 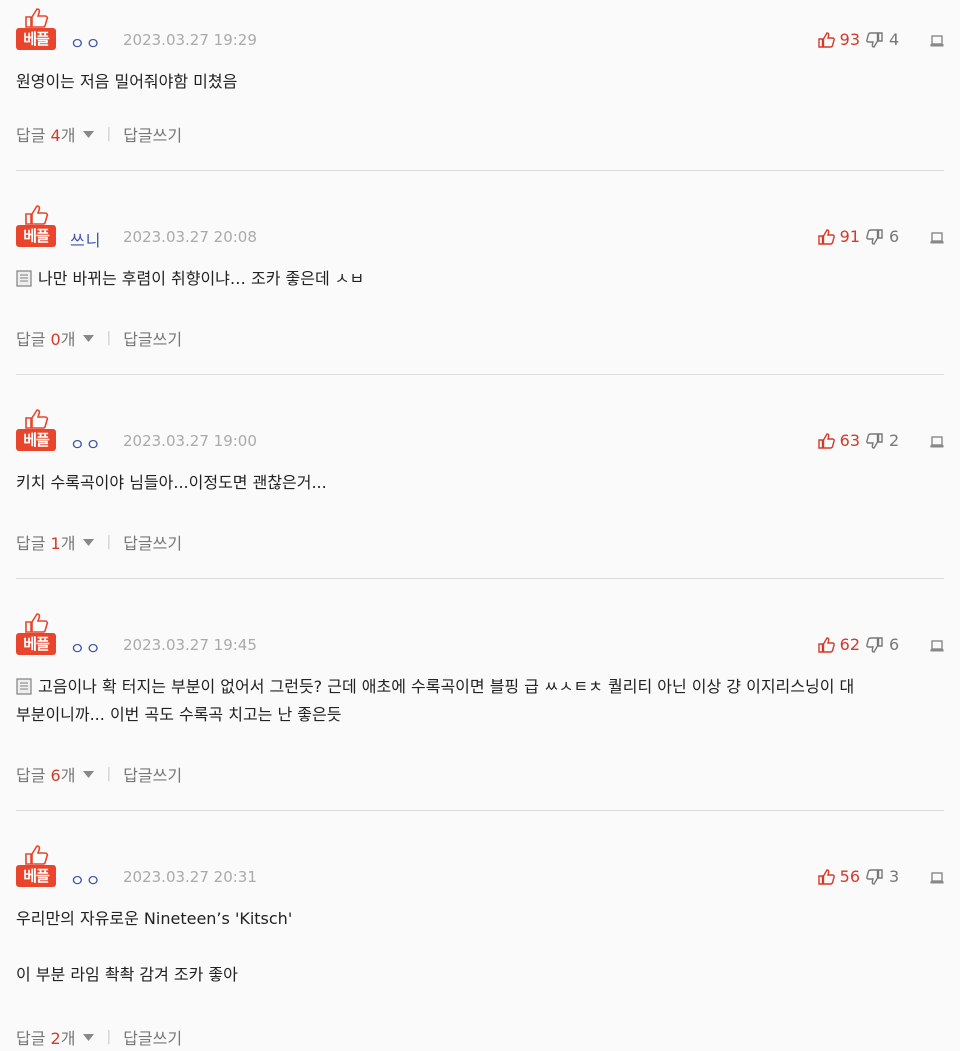 I want to click on comment-text: 우리만의 자유로운 Nineteen’s 'Kitsch', so click(x=154, y=918).